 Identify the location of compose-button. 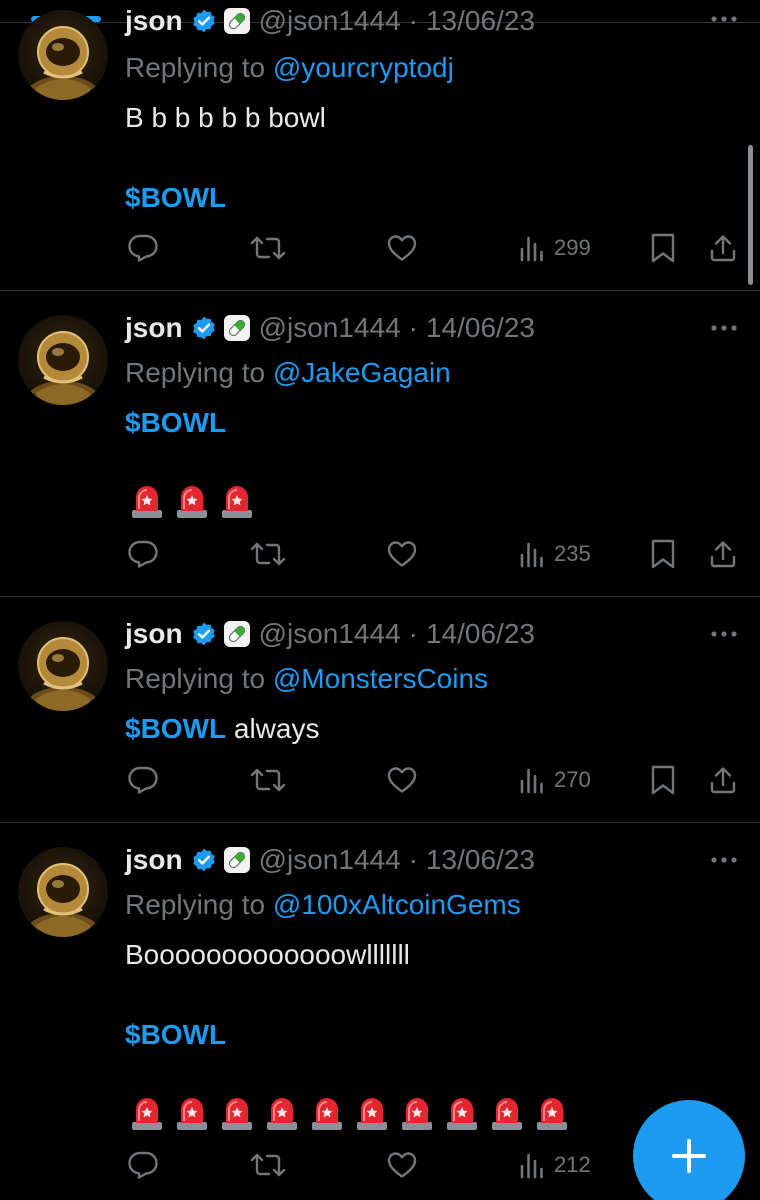
(689, 1150).